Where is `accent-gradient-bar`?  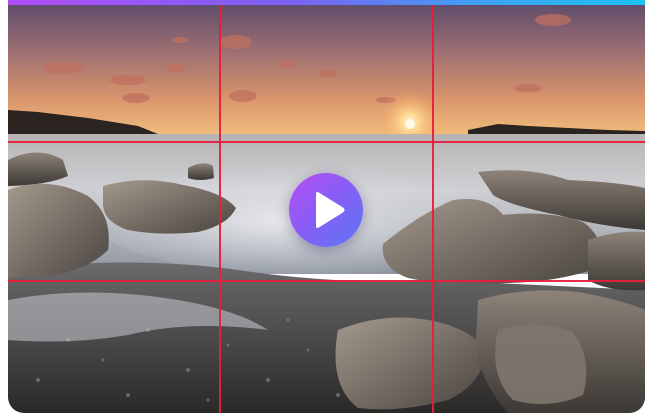
accent-gradient-bar is located at coordinates (326, 2).